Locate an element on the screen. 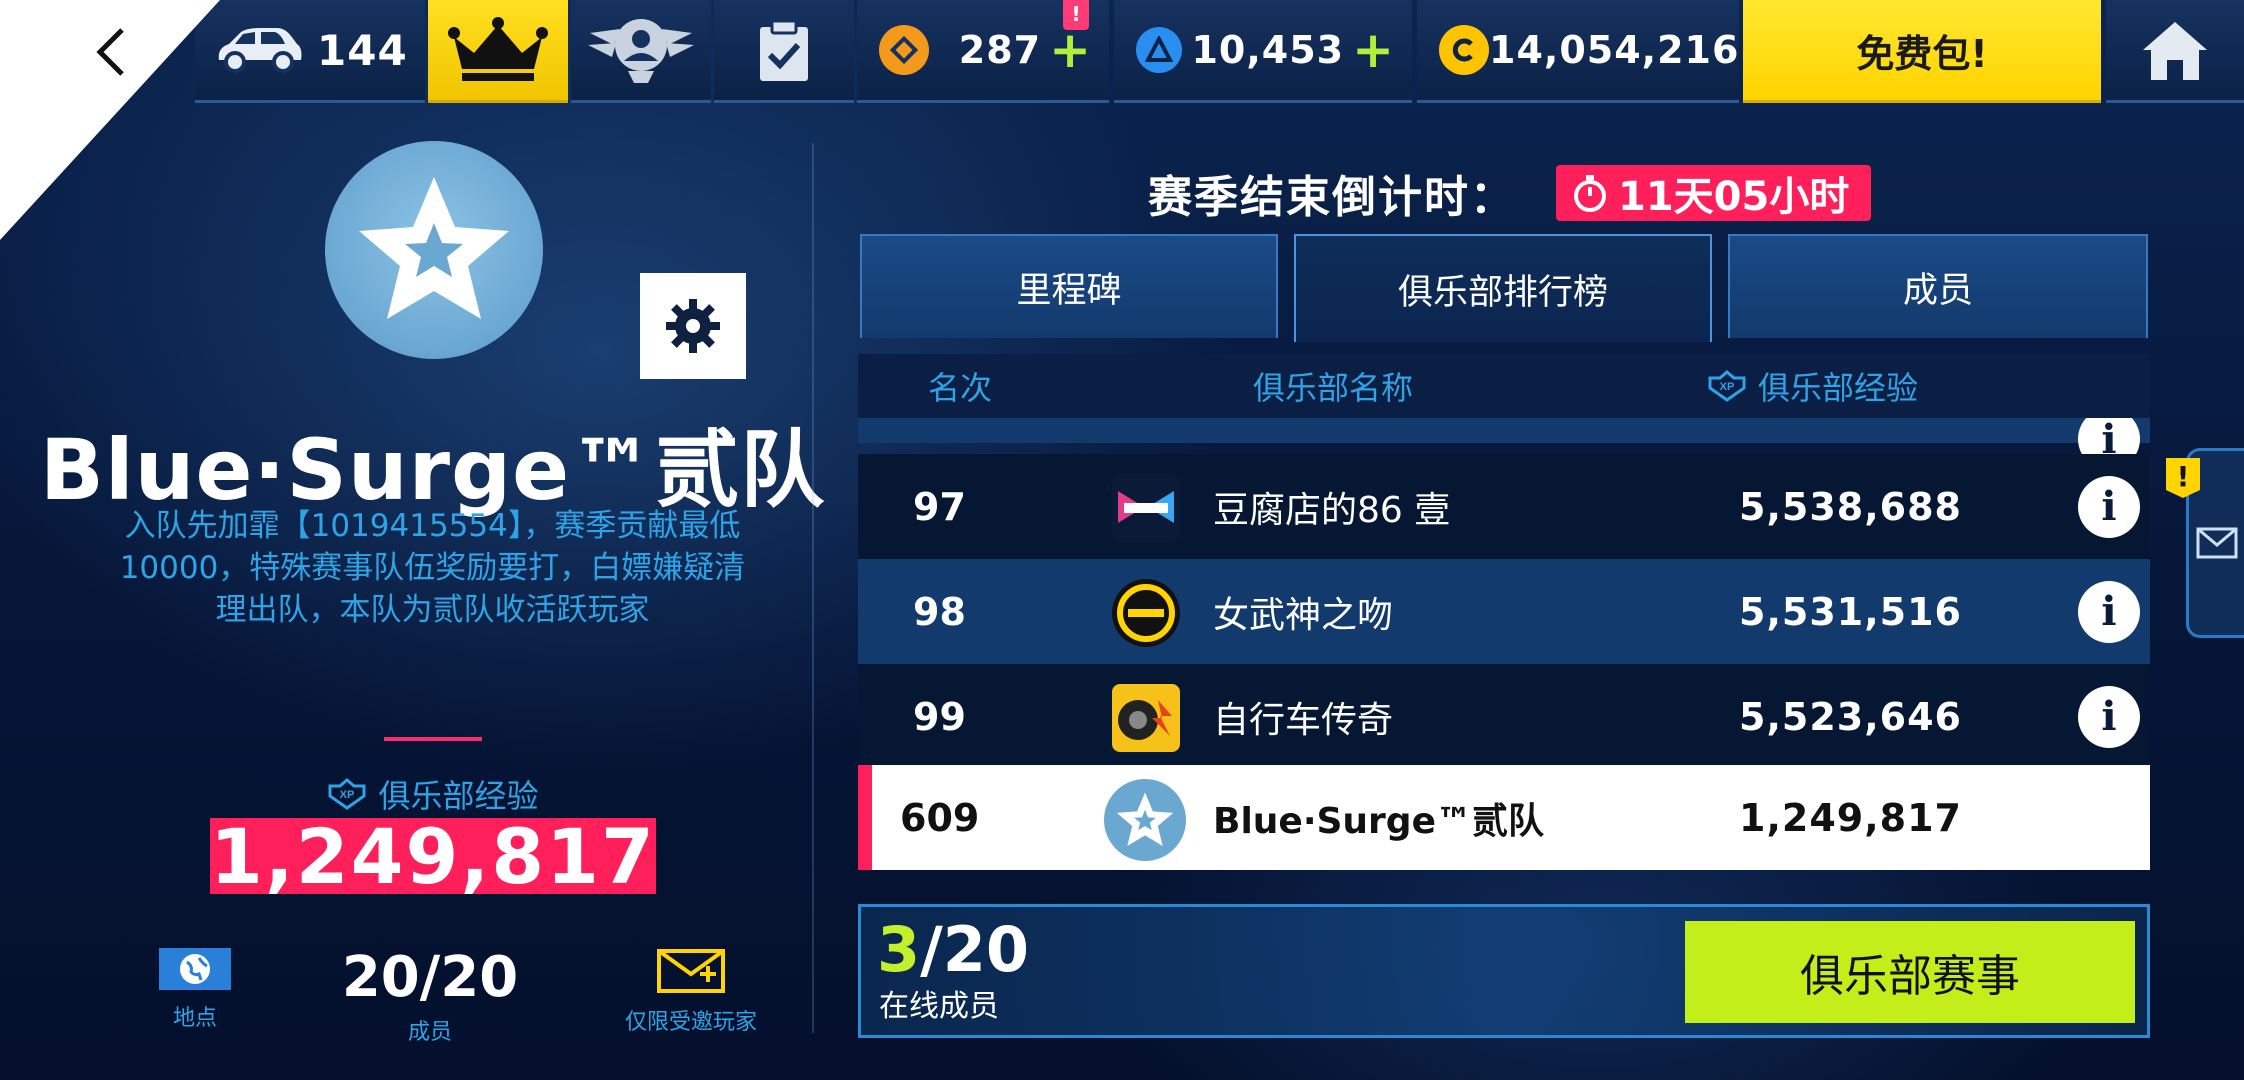 The height and width of the screenshot is (1080, 2244). leaderboard-header: 名次 俱乐部名称 XP 俱乐部经验 is located at coordinates (1504, 386).